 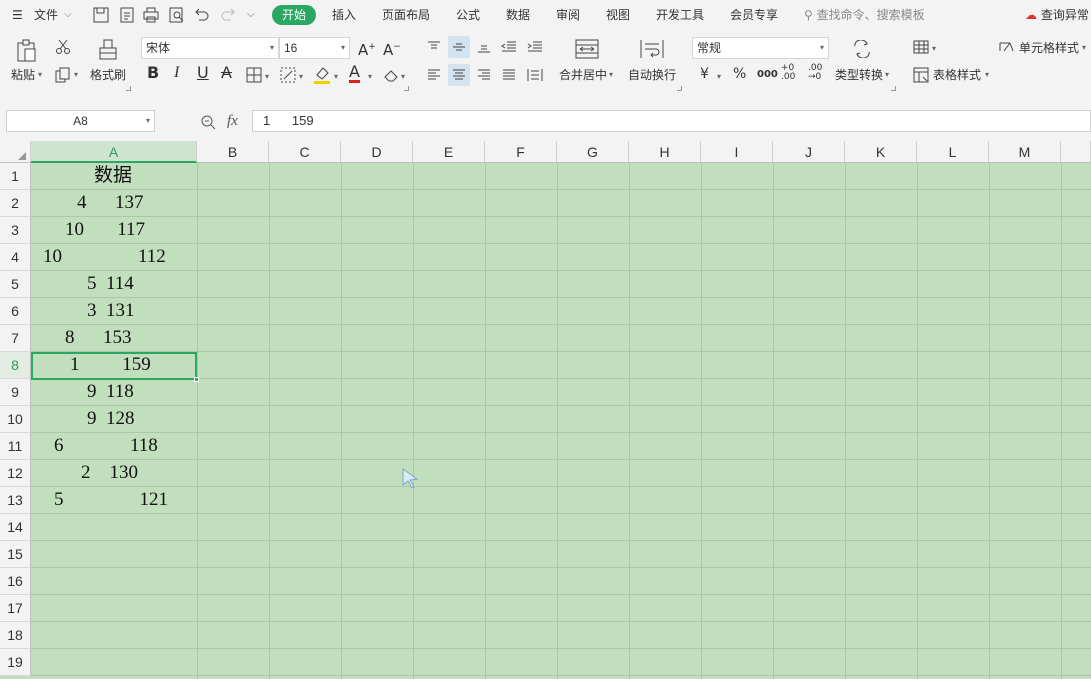 What do you see at coordinates (864, 15) in the screenshot?
I see `command-search: ⚲ 查找命令、搜索模板` at bounding box center [864, 15].